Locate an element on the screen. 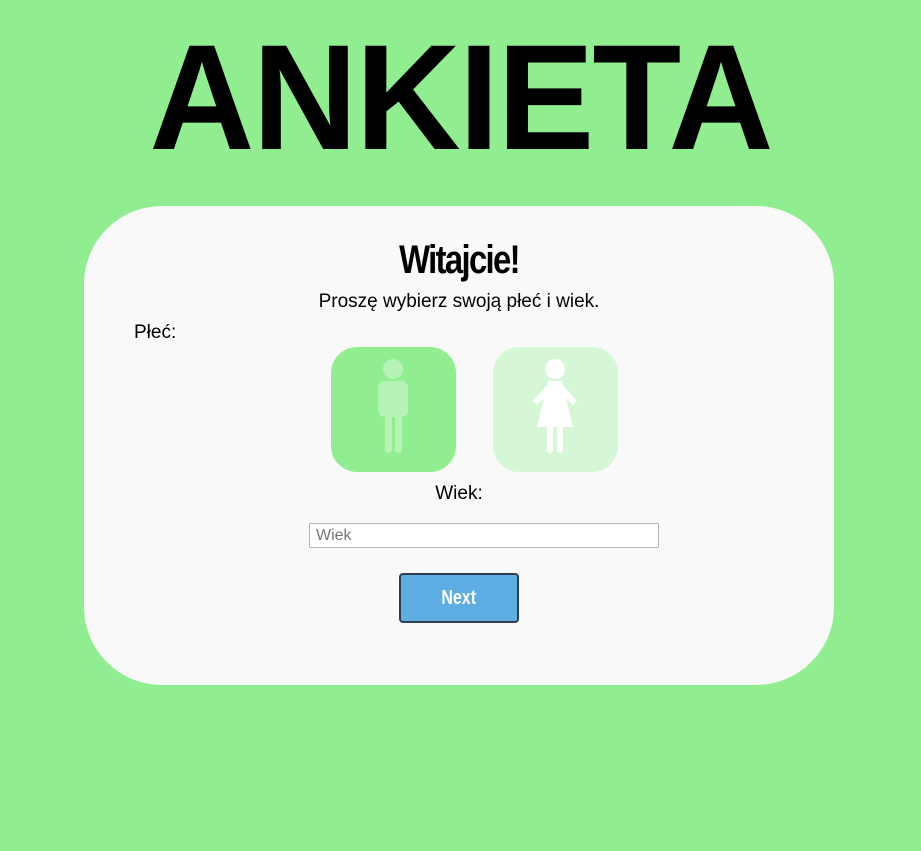  male-icon is located at coordinates (393, 406).